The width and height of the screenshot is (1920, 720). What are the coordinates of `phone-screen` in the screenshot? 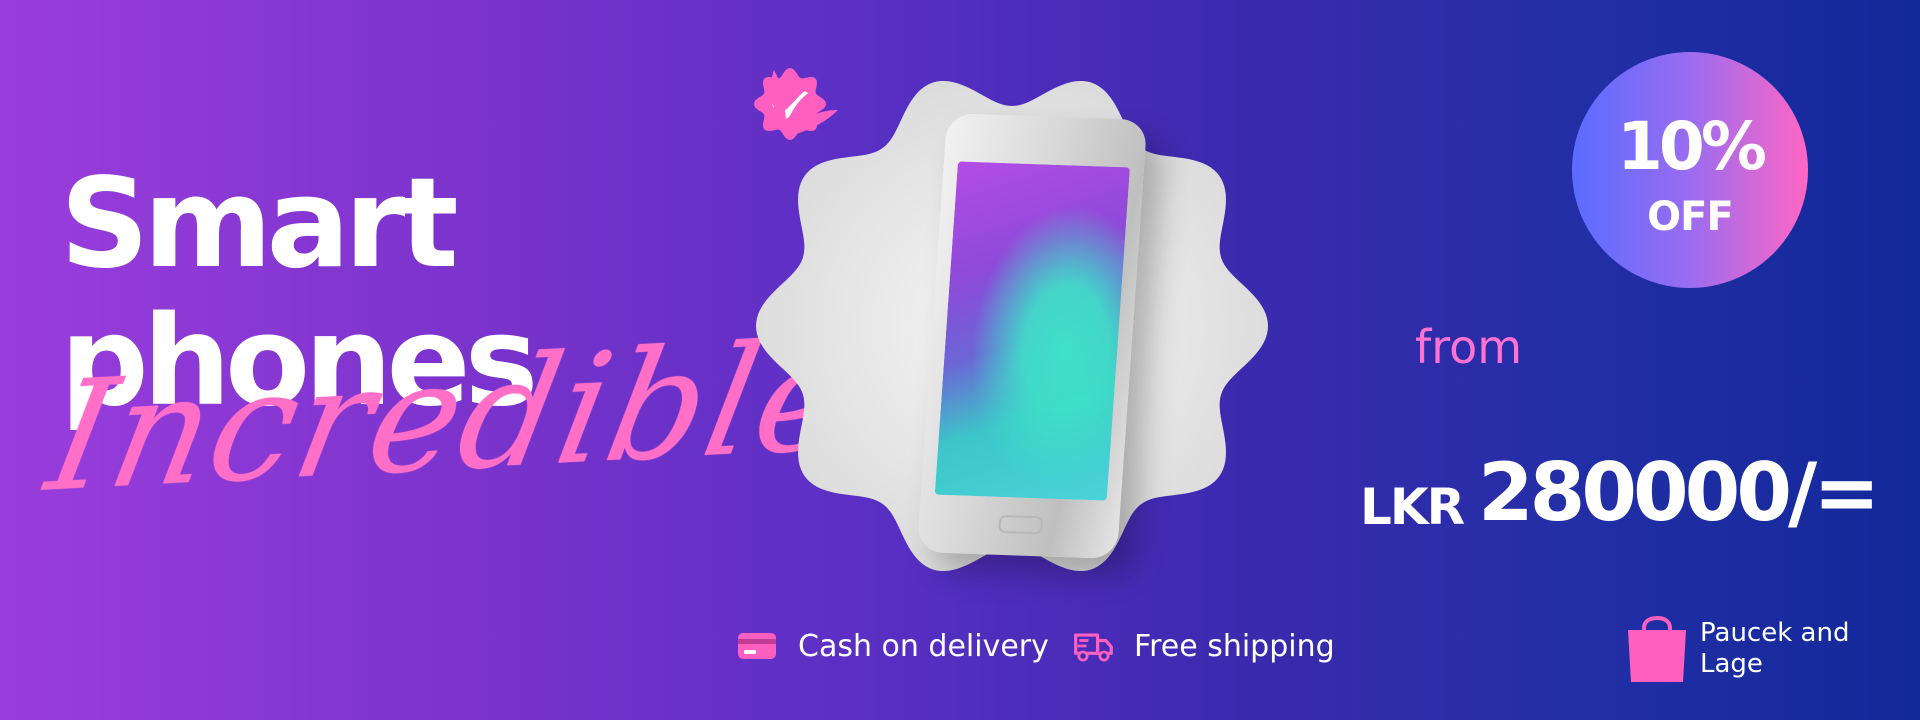 It's located at (1032, 331).